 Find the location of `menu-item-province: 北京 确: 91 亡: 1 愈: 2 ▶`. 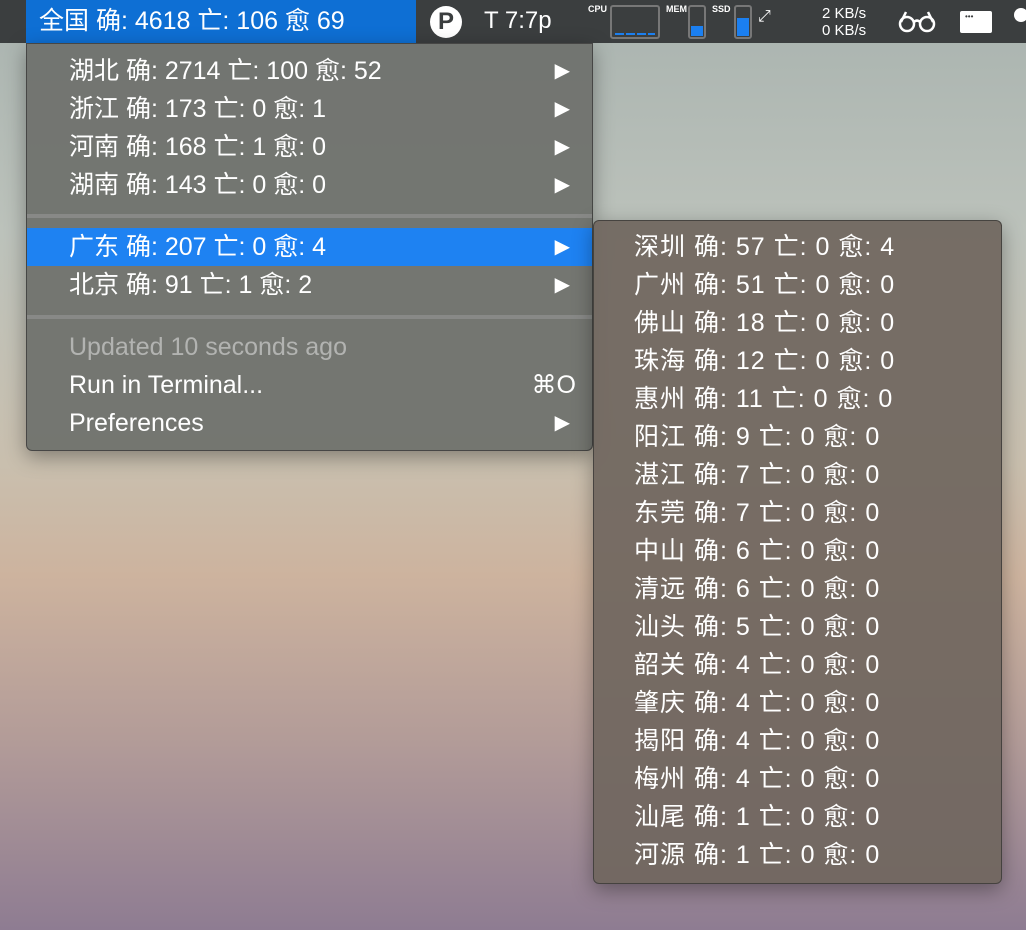

menu-item-province: 北京 确: 91 亡: 1 愈: 2 ▶ is located at coordinates (309, 285).